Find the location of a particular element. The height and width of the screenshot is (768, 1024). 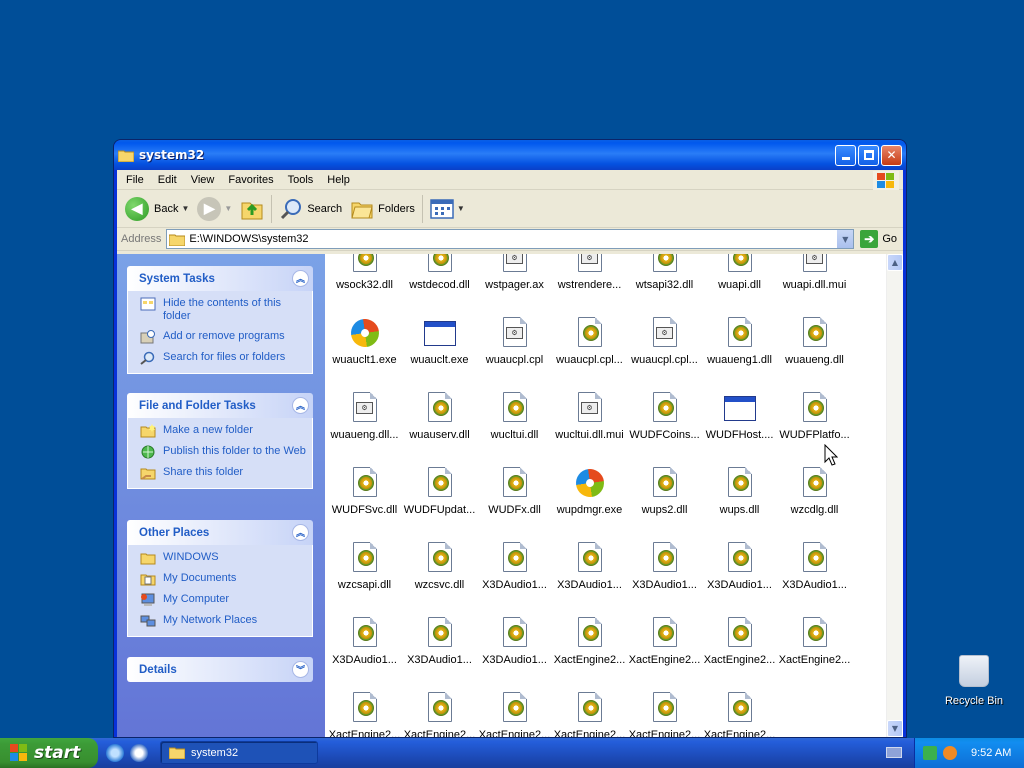

recycle-bin: Recycle Bin is located at coordinates (974, 681).